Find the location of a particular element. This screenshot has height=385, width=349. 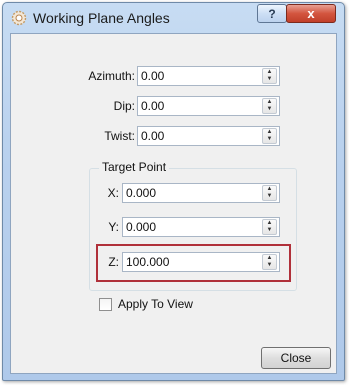

dip-spinbox: ▲ ▼ is located at coordinates (208, 106).